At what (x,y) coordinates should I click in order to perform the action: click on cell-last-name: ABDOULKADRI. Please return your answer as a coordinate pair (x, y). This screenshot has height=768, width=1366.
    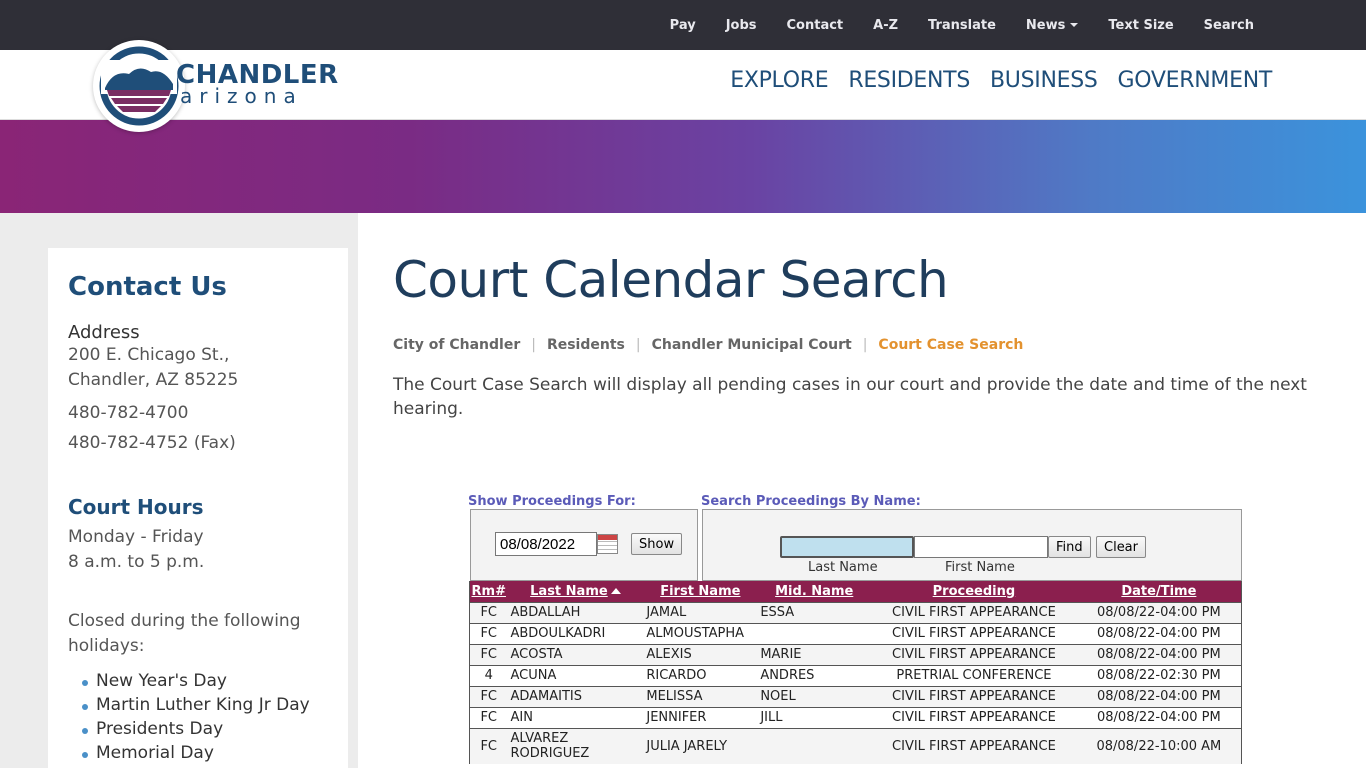
    Looking at the image, I should click on (575, 633).